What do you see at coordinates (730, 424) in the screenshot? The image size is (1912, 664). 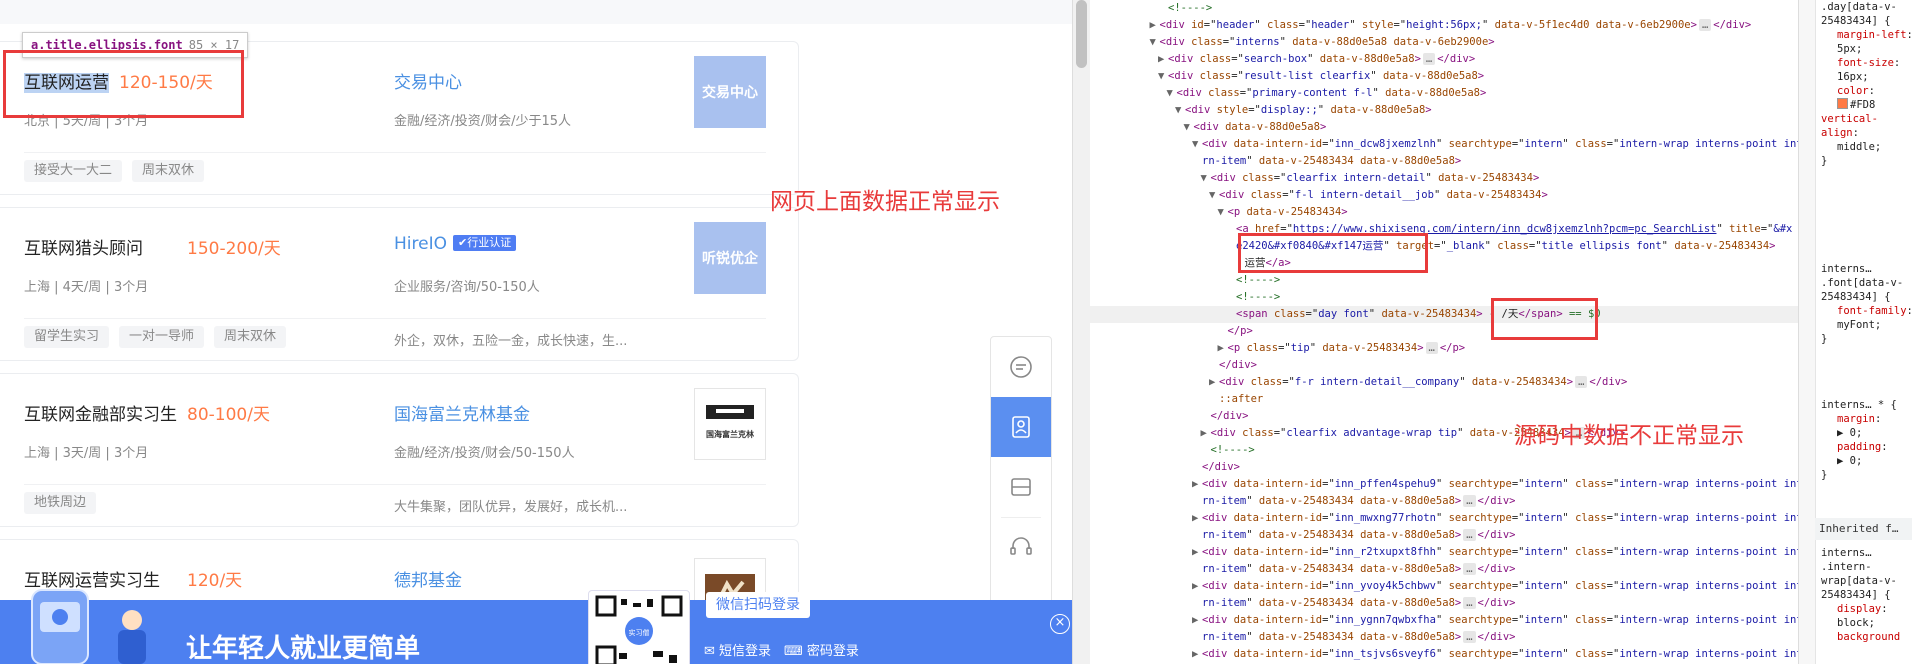 I see `company-logo: 国海富兰克林` at bounding box center [730, 424].